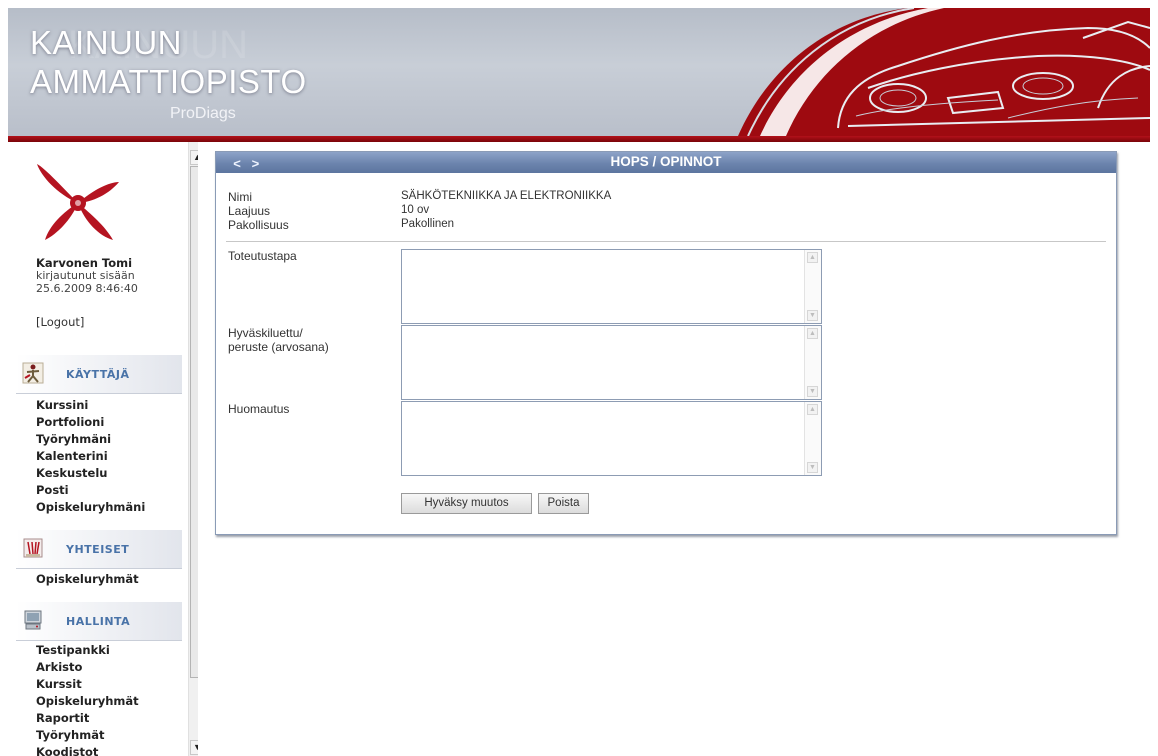  Describe the element at coordinates (168, 81) in the screenshot. I see `site-title-line2: AMMATTIOPISTO` at that location.